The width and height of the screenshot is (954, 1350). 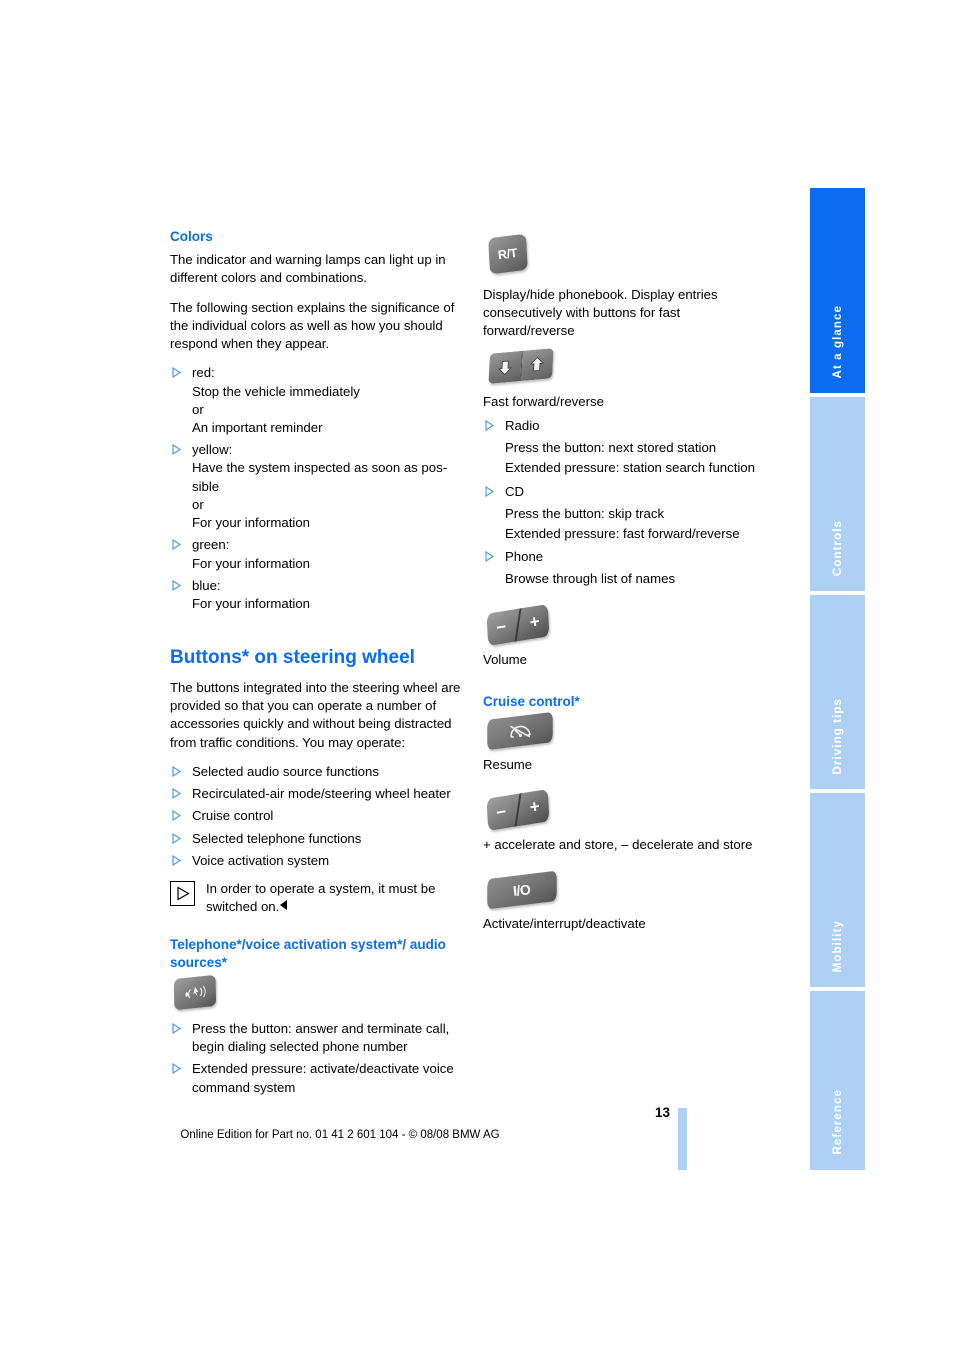 I want to click on sidebar-item-driving-tips: Driving tips, so click(x=837, y=692).